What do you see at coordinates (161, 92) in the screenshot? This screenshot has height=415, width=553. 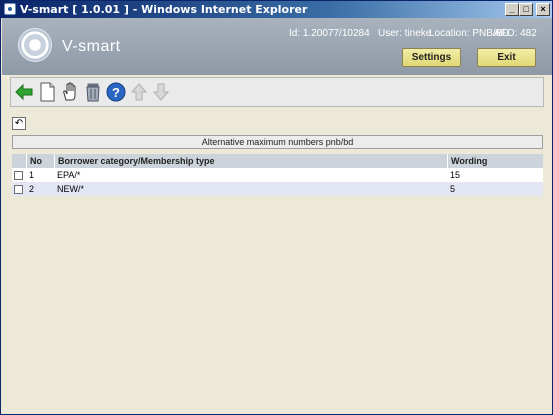 I see `move-down-icon` at bounding box center [161, 92].